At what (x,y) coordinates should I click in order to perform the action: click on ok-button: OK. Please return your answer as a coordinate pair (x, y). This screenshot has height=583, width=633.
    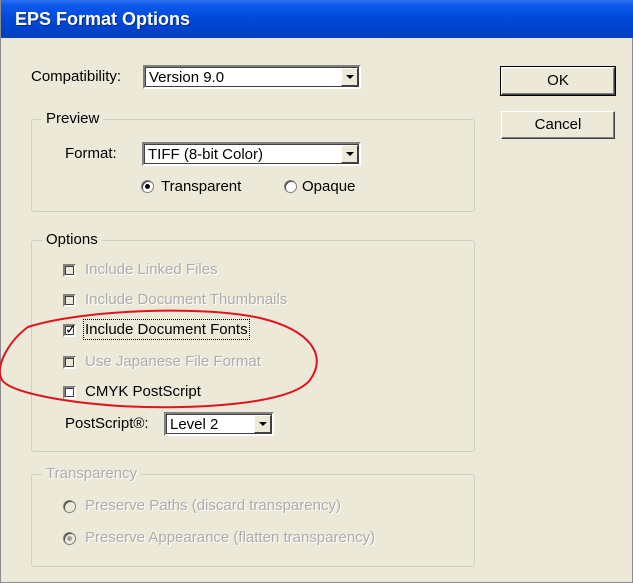
    Looking at the image, I should click on (558, 81).